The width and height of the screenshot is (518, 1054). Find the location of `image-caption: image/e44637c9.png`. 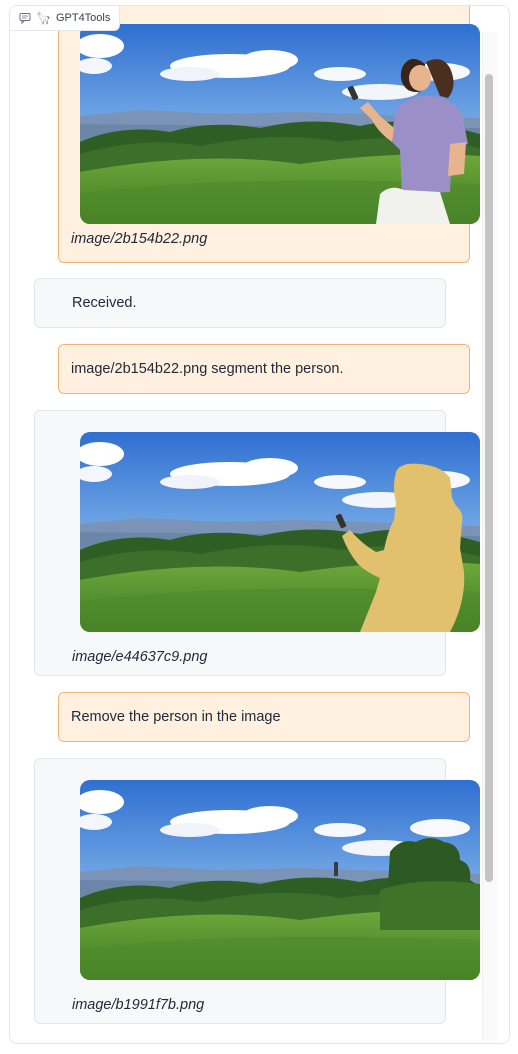

image-caption: image/e44637c9.png is located at coordinates (140, 657).